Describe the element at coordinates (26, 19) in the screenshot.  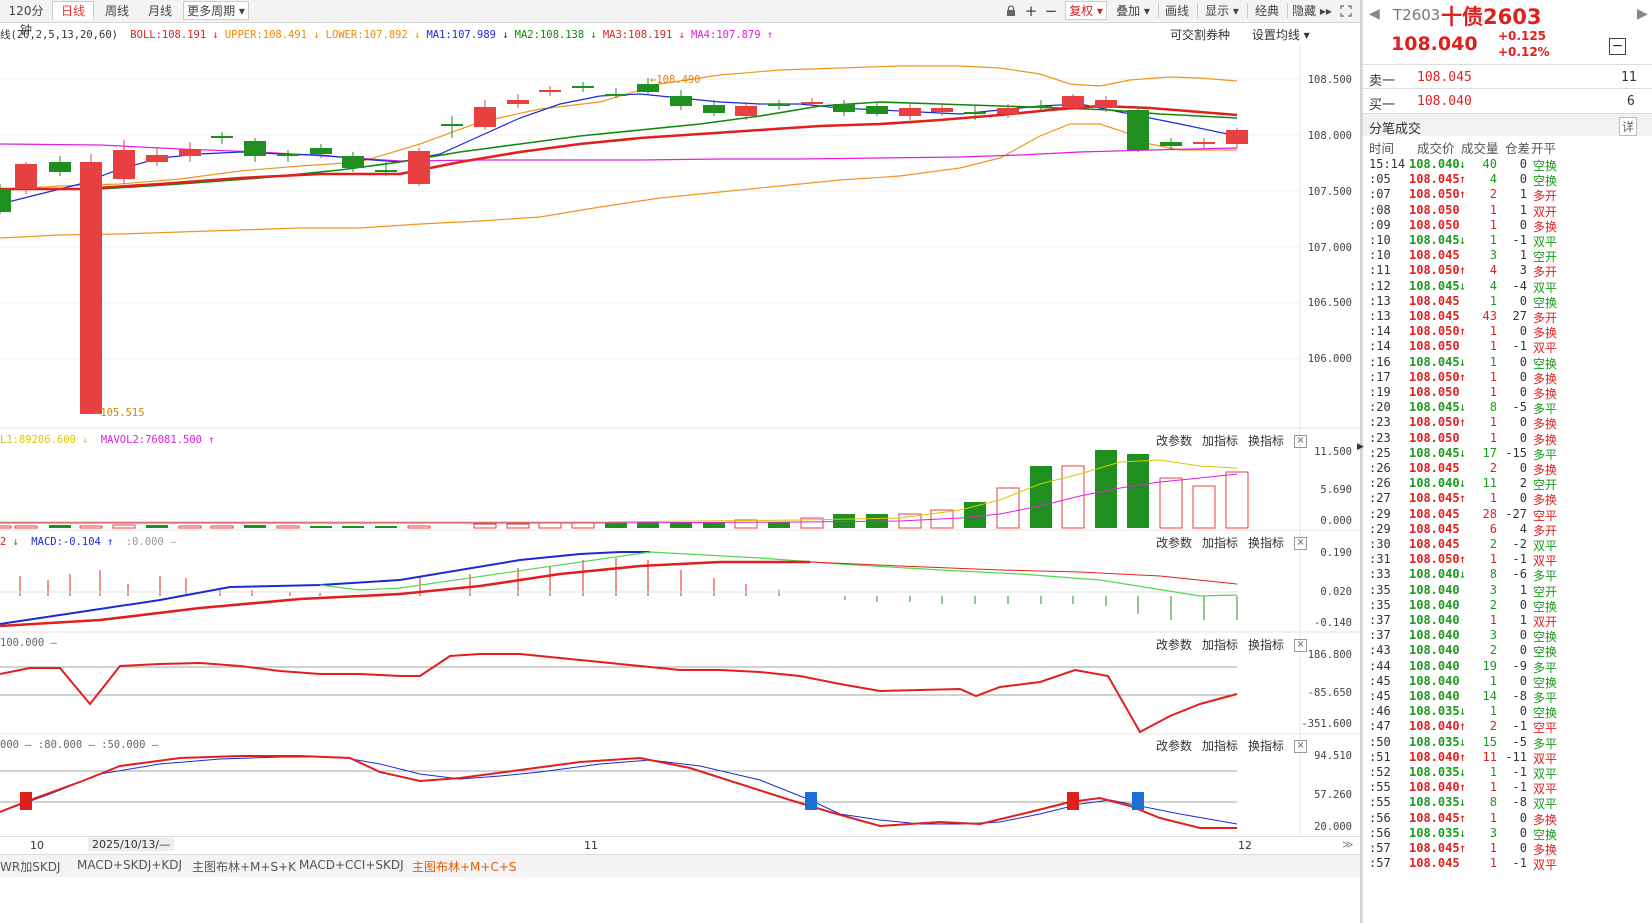
I see `period-120min-tab: 120分钟` at that location.